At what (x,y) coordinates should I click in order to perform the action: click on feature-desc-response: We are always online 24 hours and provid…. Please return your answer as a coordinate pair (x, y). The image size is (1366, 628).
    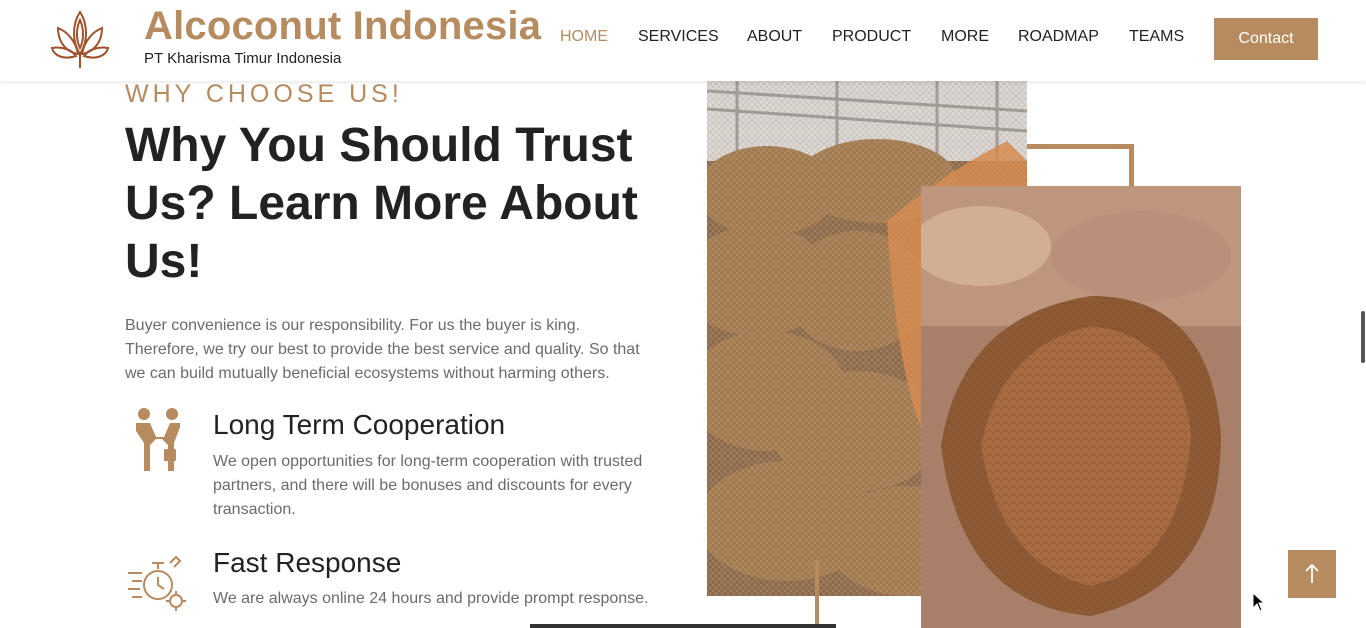
    Looking at the image, I should click on (431, 598).